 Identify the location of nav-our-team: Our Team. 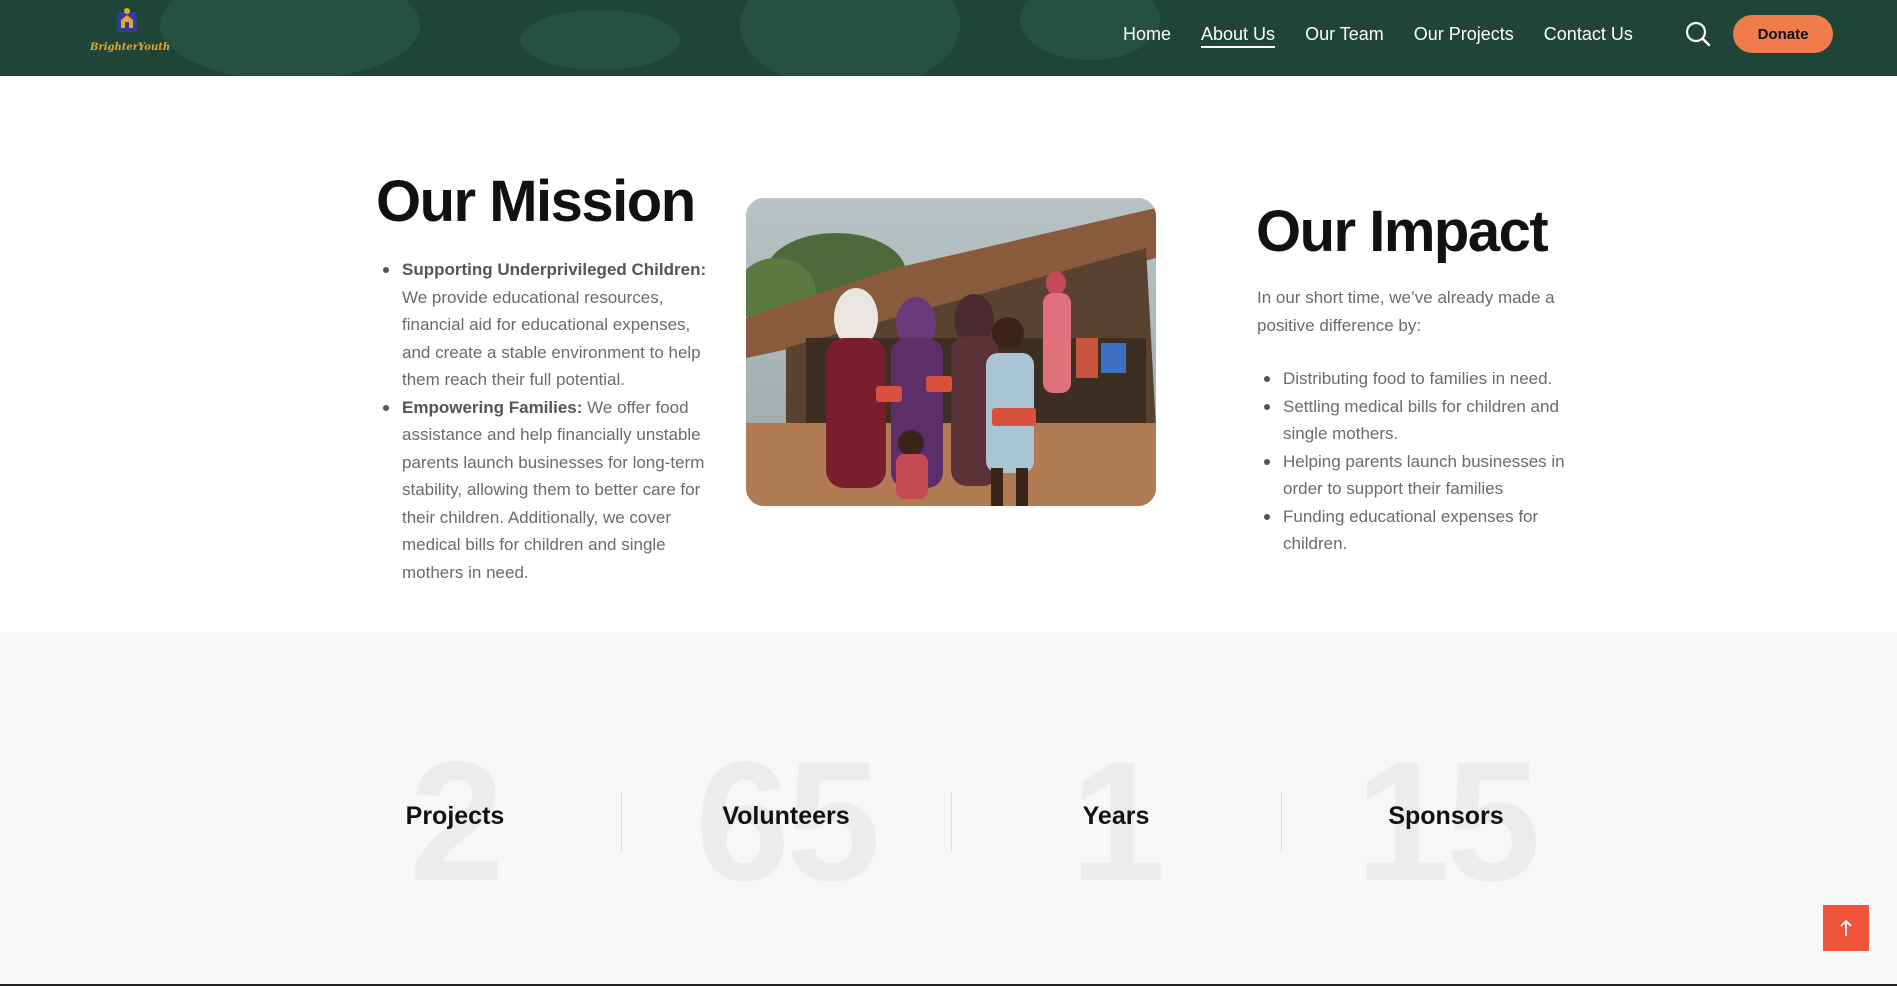
(1344, 35).